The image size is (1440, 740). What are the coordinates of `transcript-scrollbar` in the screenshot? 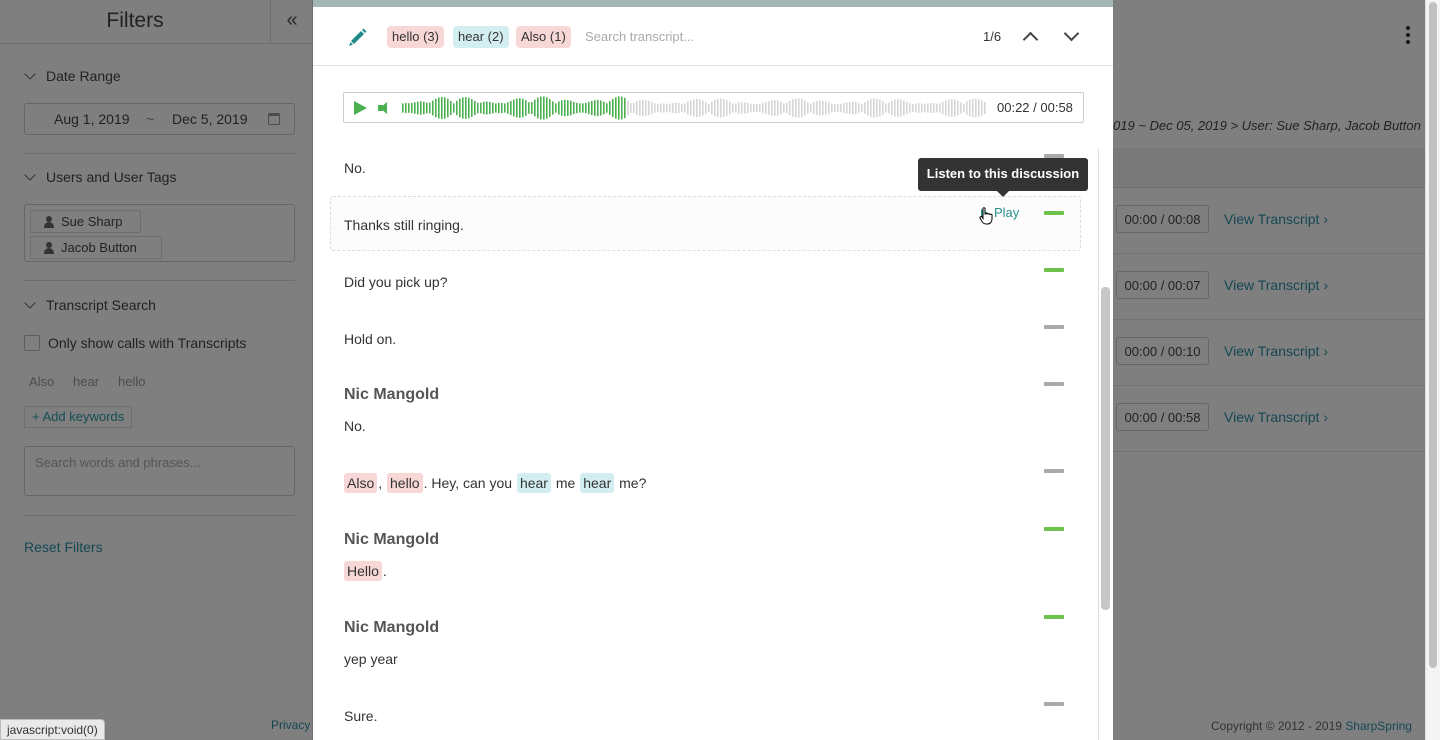 It's located at (1098, 444).